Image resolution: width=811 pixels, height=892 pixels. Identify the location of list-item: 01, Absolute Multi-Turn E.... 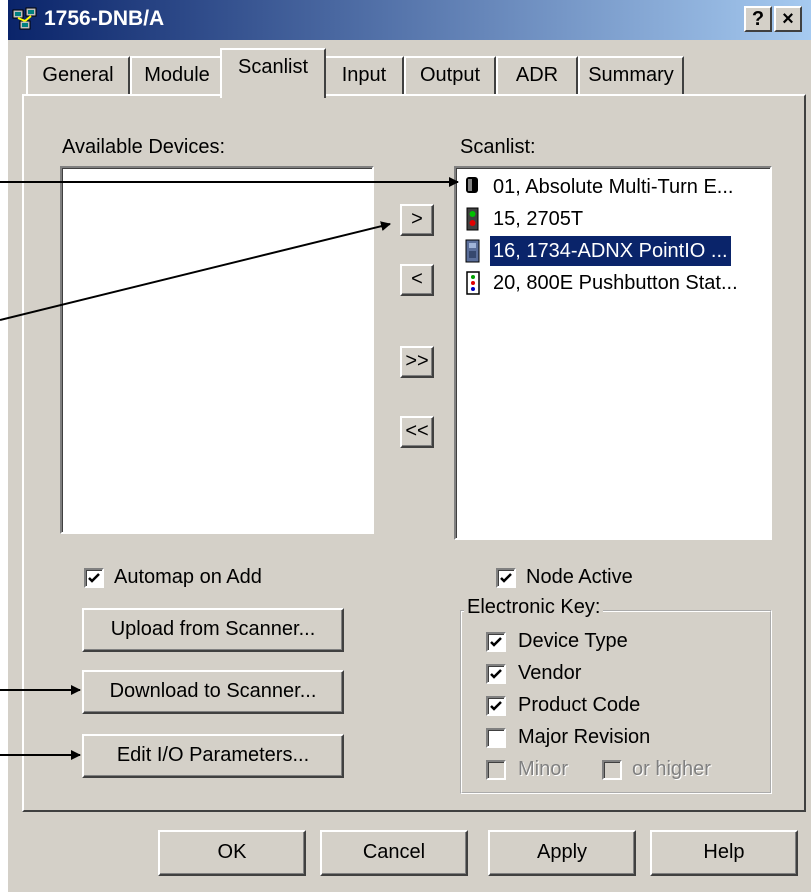
(612, 187).